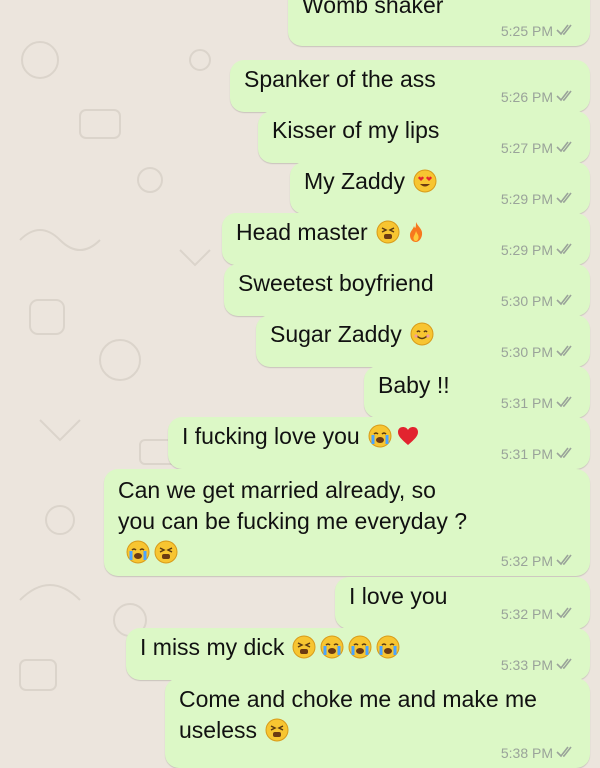 The image size is (600, 768). I want to click on message-text: Head master, so click(332, 232).